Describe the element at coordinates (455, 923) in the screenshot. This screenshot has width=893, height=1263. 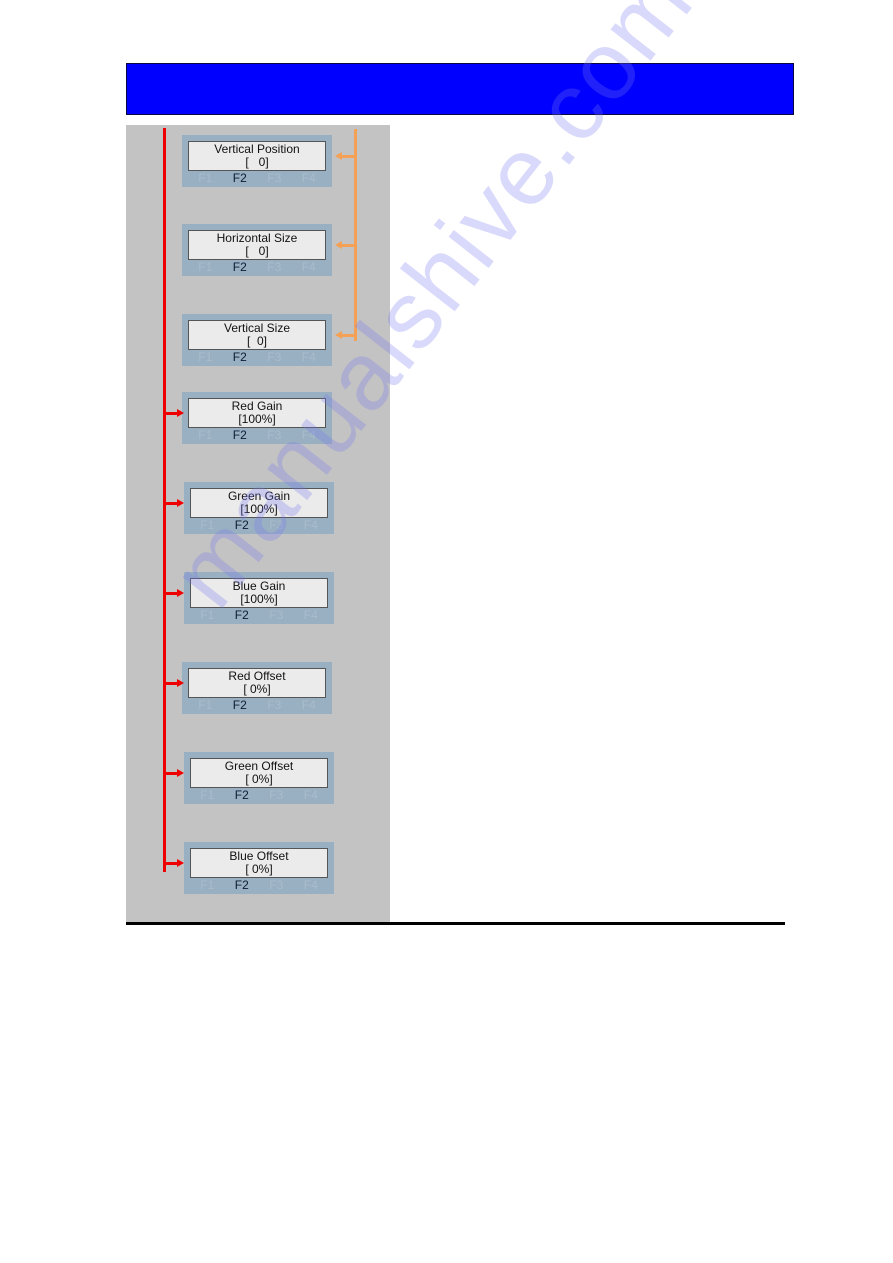
I see `page-bottom-rule` at that location.